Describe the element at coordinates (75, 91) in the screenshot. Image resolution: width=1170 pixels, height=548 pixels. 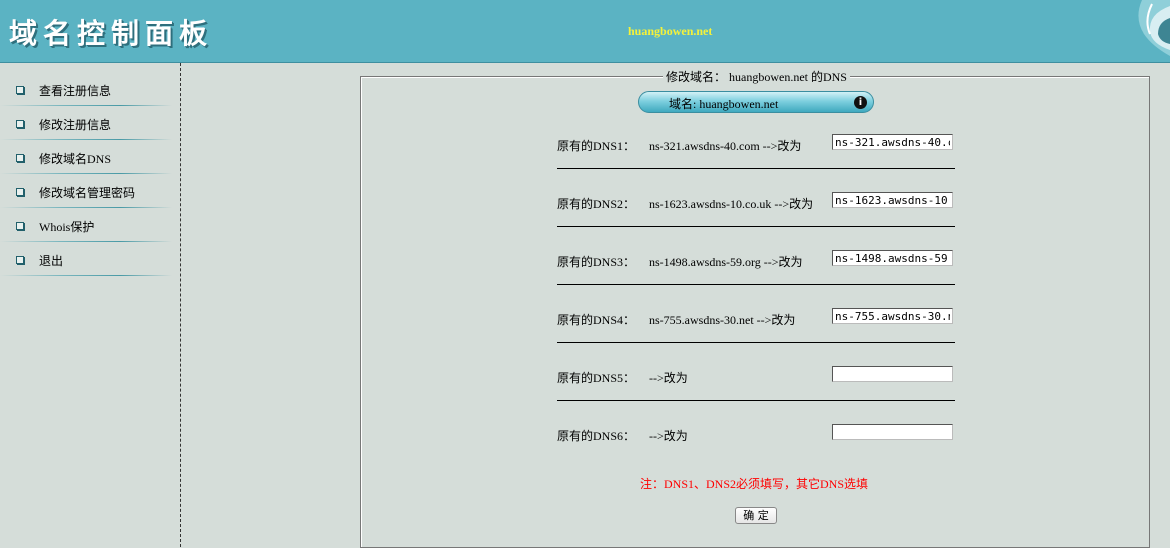
I see `sidebar-item-label: 查看注册信息` at that location.